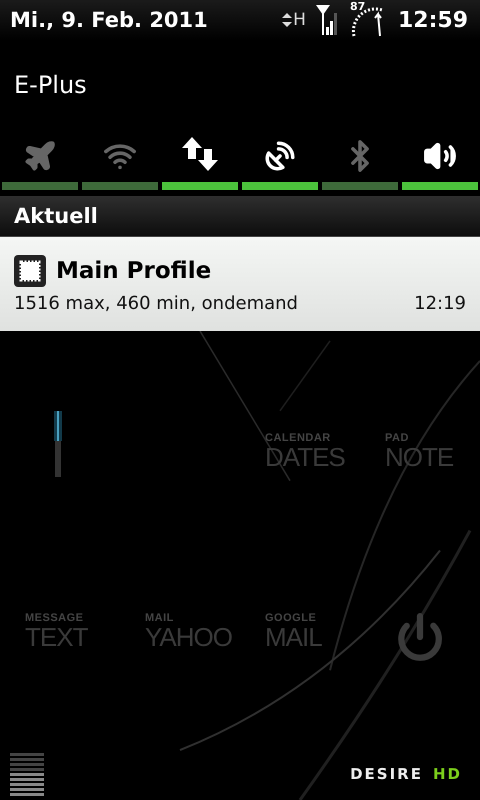 This screenshot has width=480, height=800. I want to click on widget-label: DATES, so click(312, 457).